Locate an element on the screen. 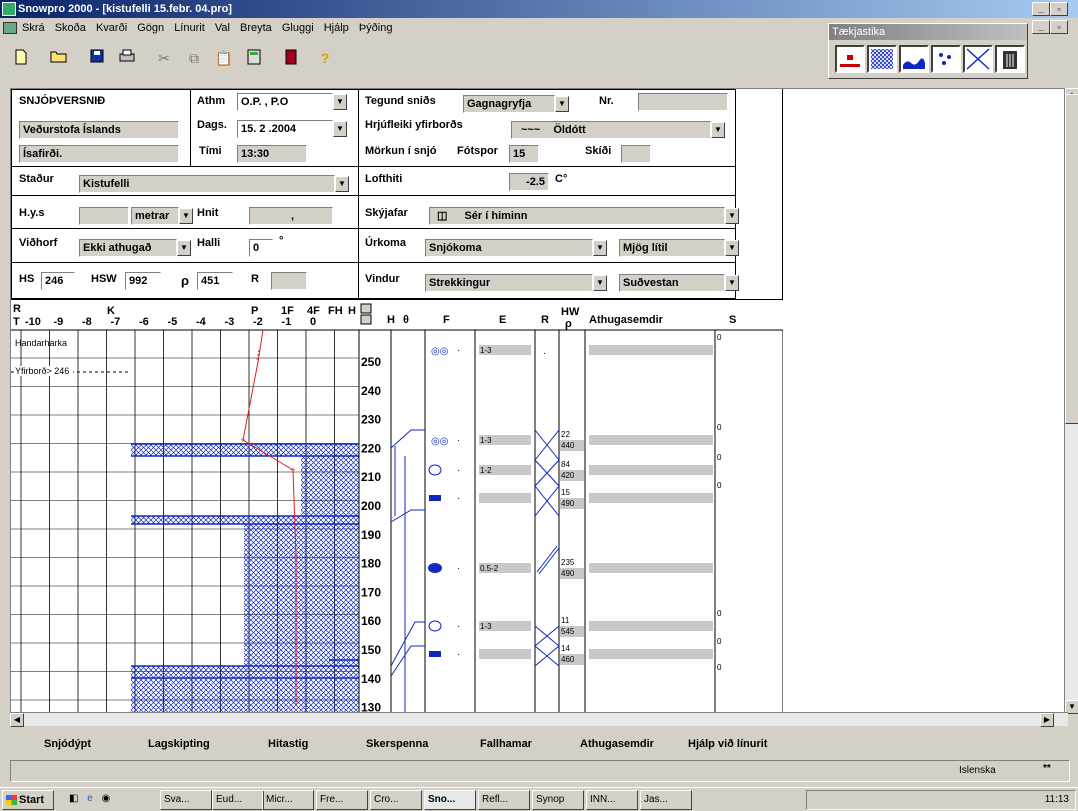 The height and width of the screenshot is (811, 1078). hsw-field: 992 is located at coordinates (143, 281).